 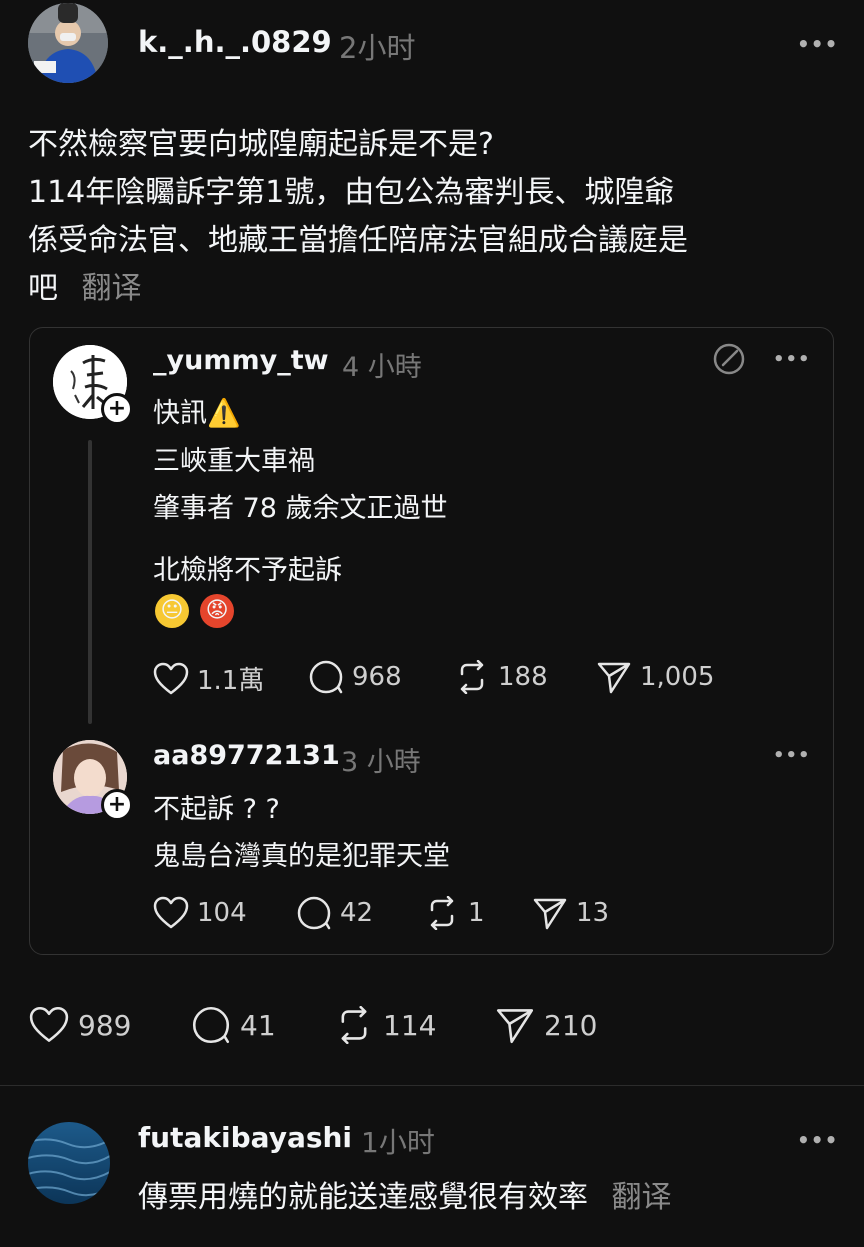 What do you see at coordinates (217, 611) in the screenshot?
I see `angry-face-emoji: 😡` at bounding box center [217, 611].